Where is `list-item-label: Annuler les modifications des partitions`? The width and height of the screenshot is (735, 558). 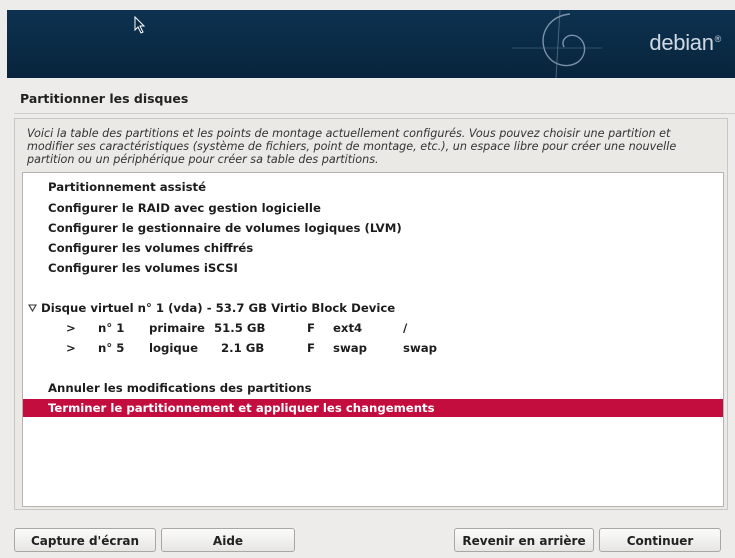
list-item-label: Annuler les modifications des partitions is located at coordinates (180, 388).